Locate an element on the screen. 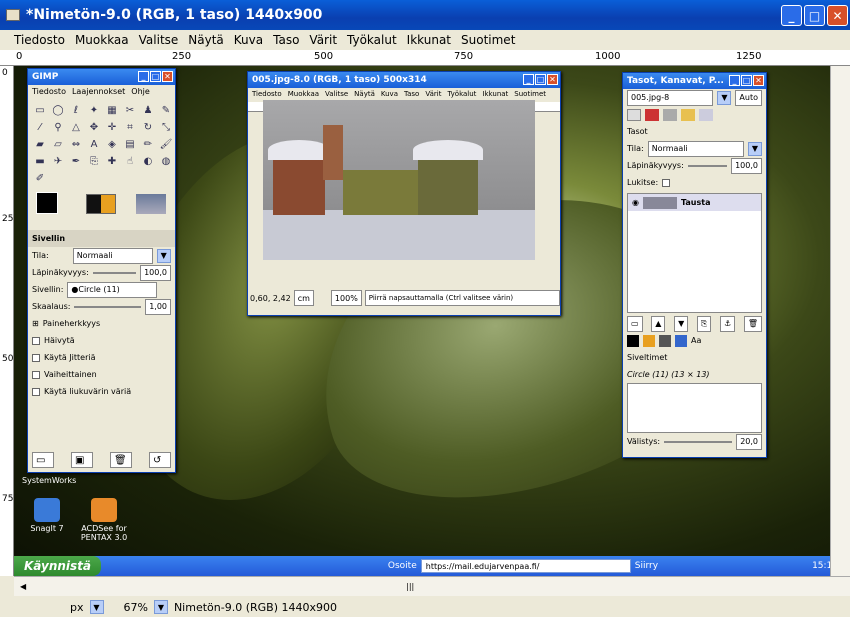  restore-preset-icon: ▣ is located at coordinates (82, 460).